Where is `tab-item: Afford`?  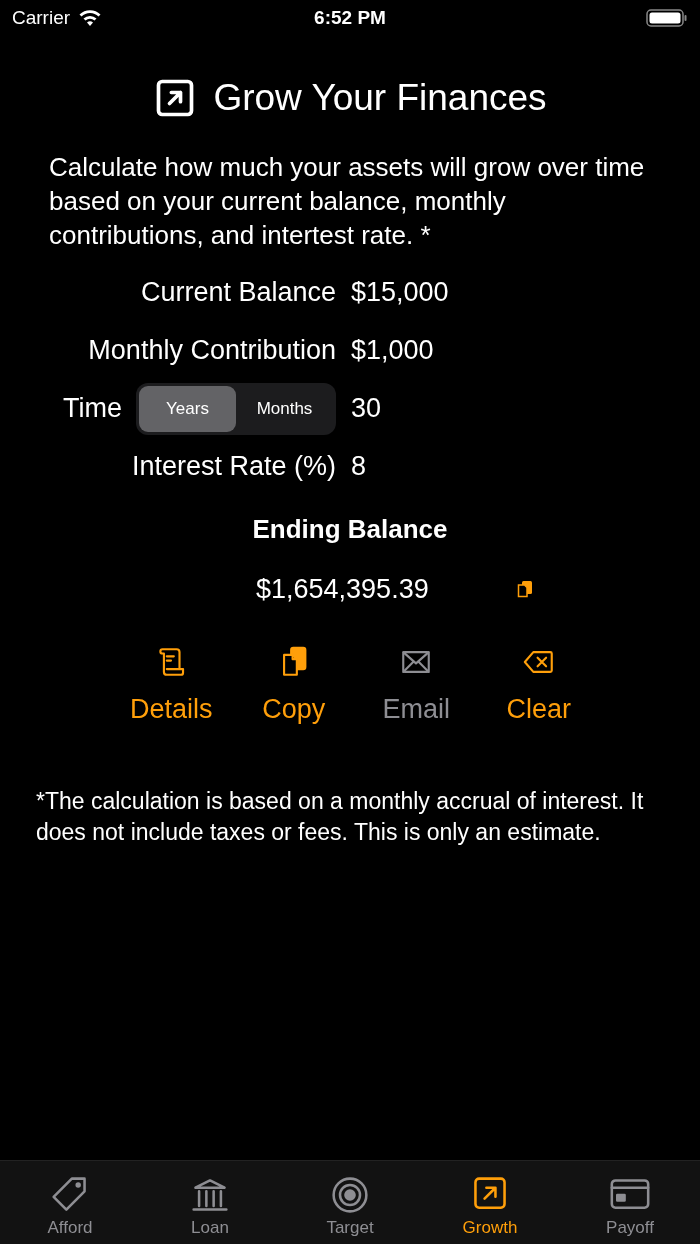 tab-item: Afford is located at coordinates (70, 1202).